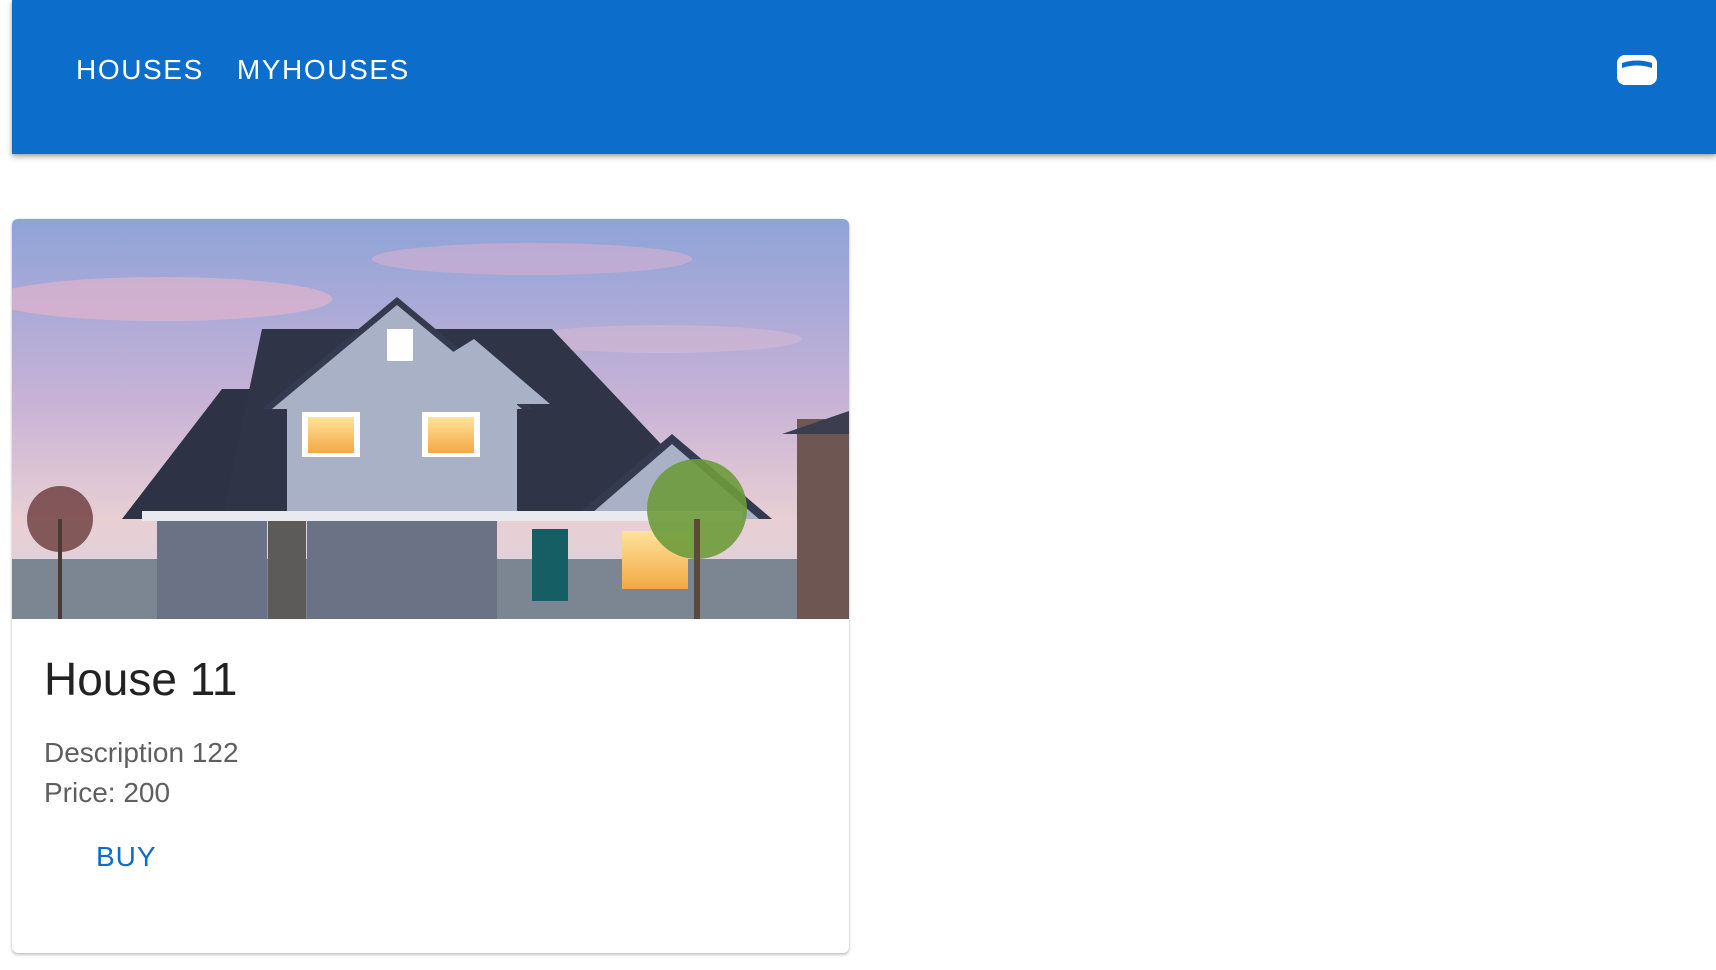 The height and width of the screenshot is (970, 1716). I want to click on house-price: Price: 200, so click(107, 792).